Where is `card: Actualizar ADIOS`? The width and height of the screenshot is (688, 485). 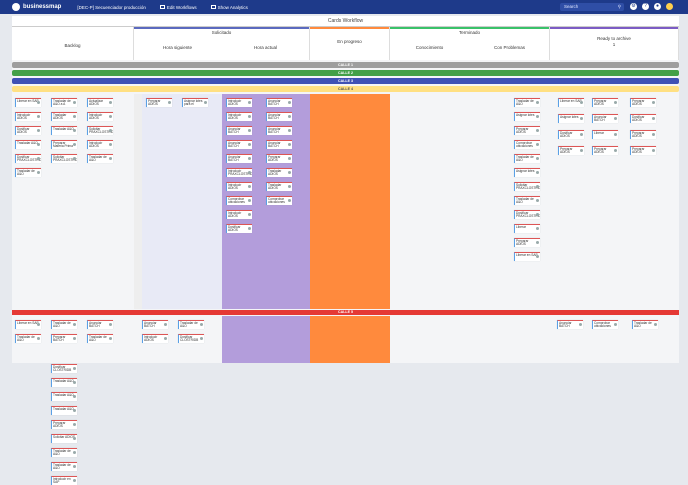 card: Actualizar ADIOS is located at coordinates (100, 102).